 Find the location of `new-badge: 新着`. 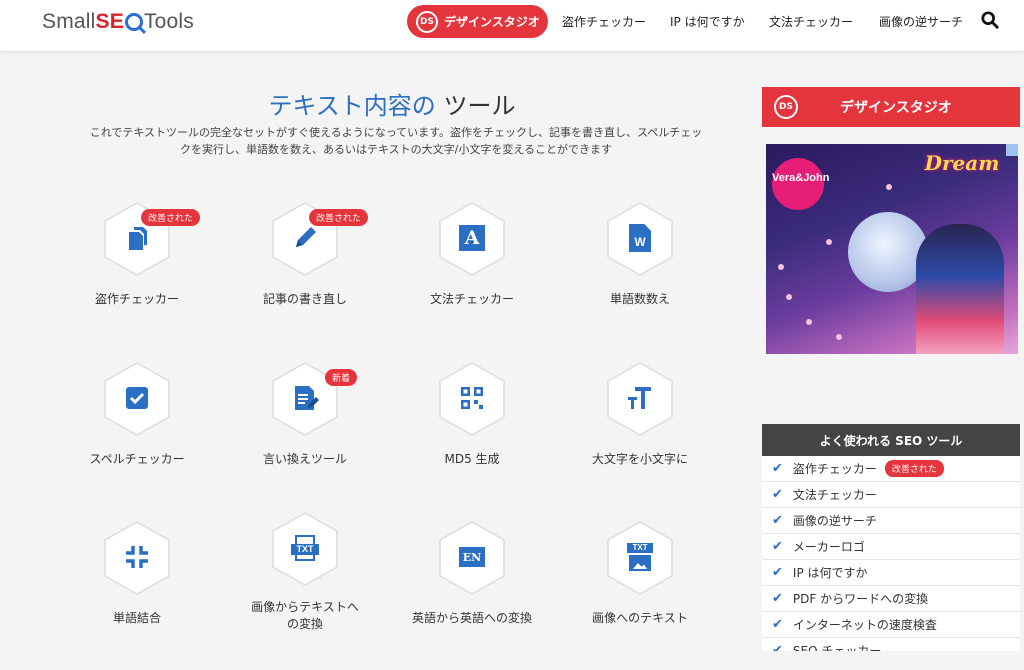

new-badge: 新着 is located at coordinates (341, 377).